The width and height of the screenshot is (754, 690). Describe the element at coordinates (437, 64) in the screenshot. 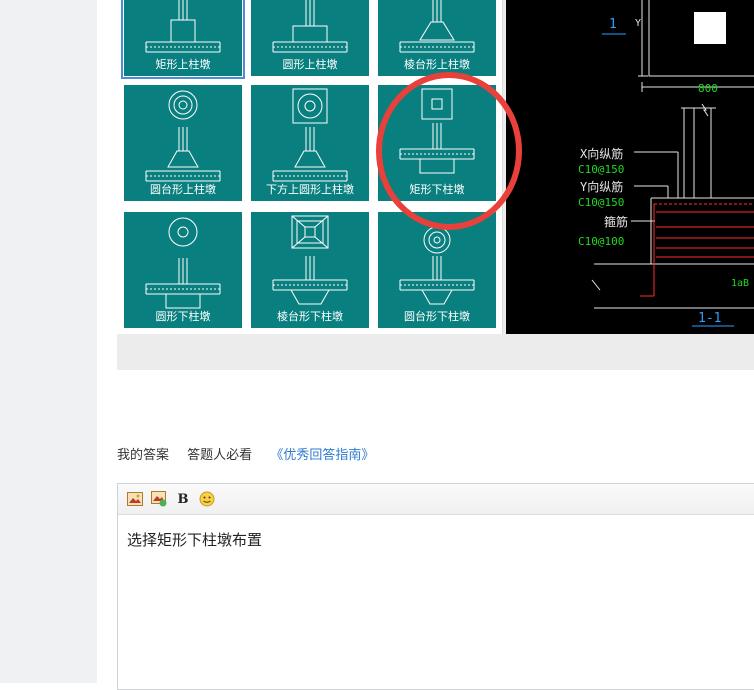

I see `grid-item-label: 棱台形上柱墩` at that location.